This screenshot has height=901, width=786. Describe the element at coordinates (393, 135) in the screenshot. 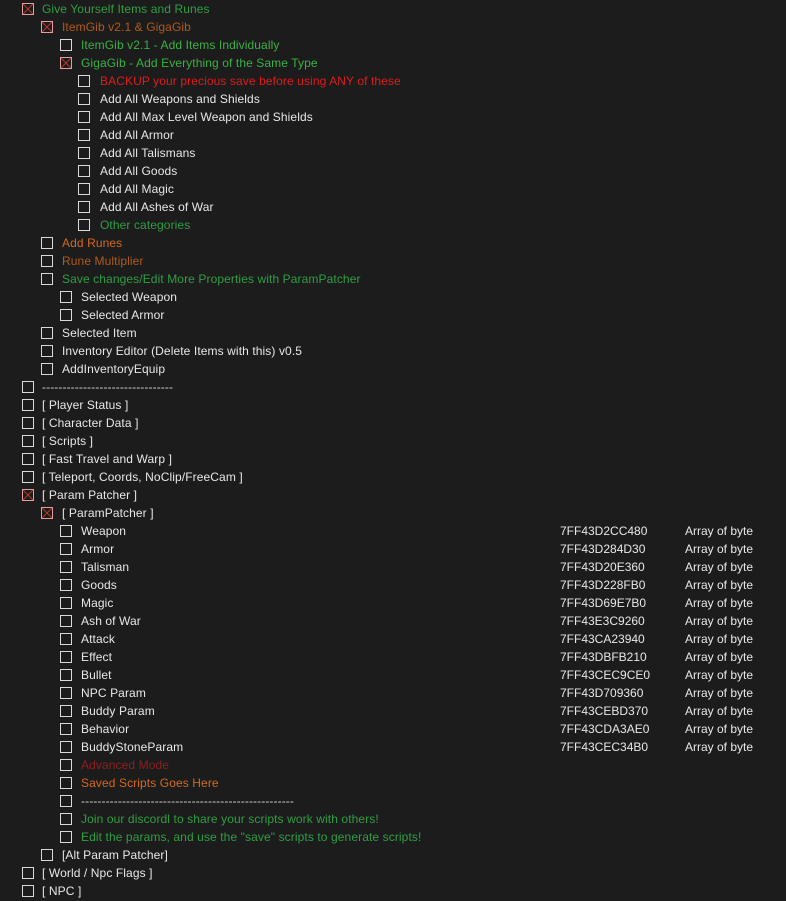

I see `tree-row: Add All Armor` at that location.